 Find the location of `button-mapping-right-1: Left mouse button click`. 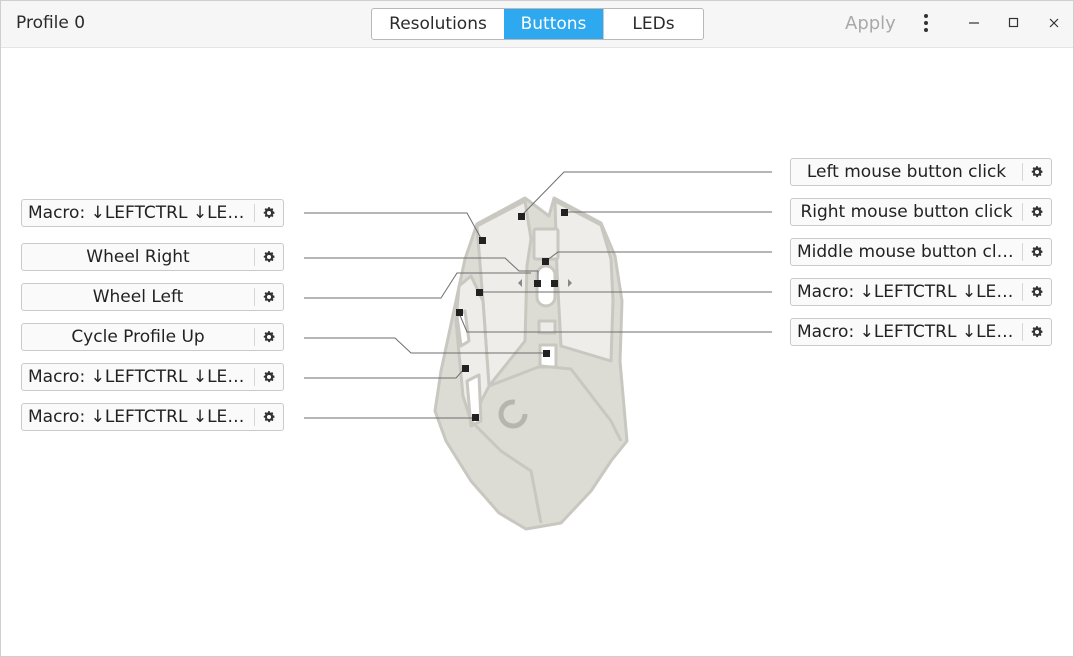

button-mapping-right-1: Left mouse button click is located at coordinates (921, 172).